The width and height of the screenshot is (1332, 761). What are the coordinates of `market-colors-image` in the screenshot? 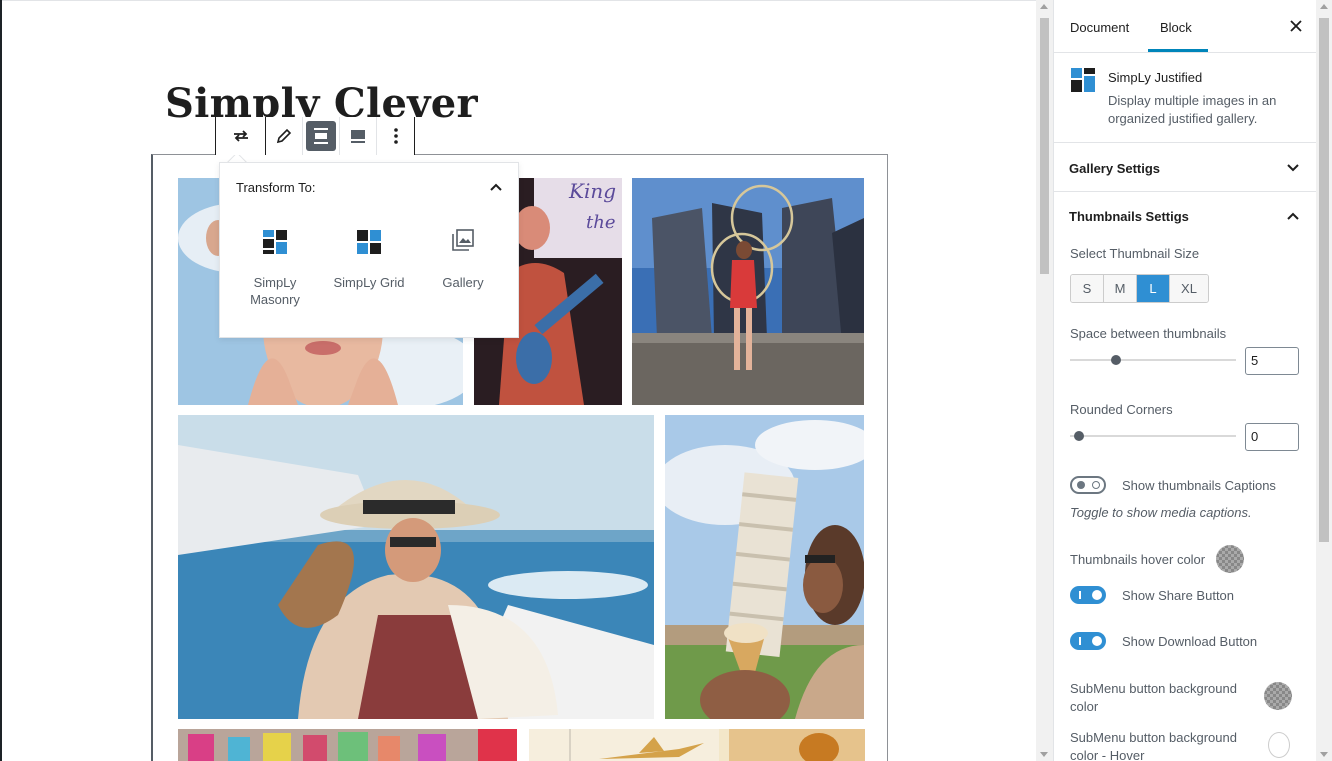 It's located at (347, 745).